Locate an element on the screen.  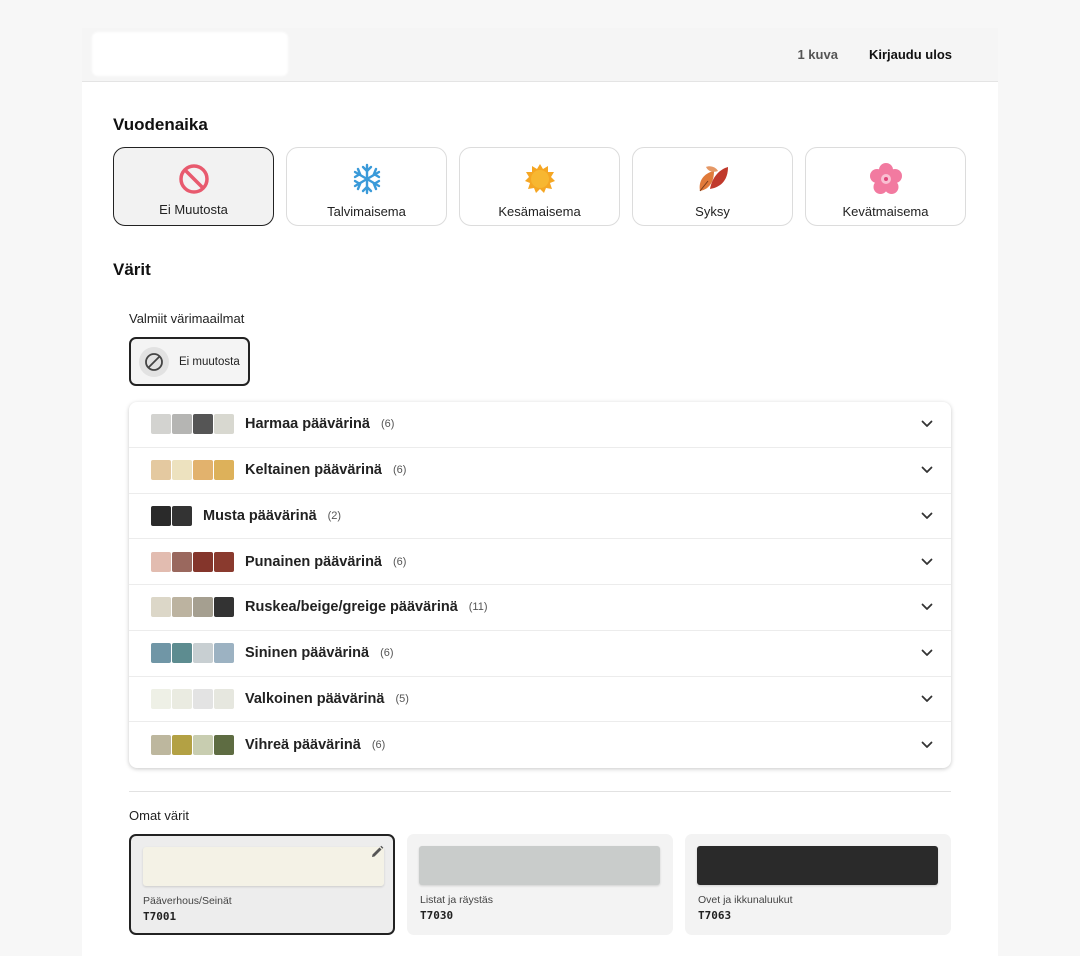
custom-color-card-doors: Ovet ja ikkunaluukut T7063 is located at coordinates (818, 884).